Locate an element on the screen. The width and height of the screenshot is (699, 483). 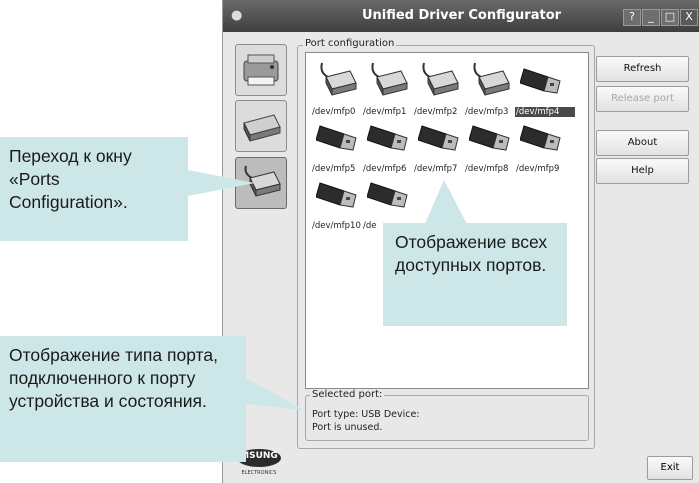
ports-window-callout: Переход к окну «Ports Configuration». is located at coordinates (90, 189).